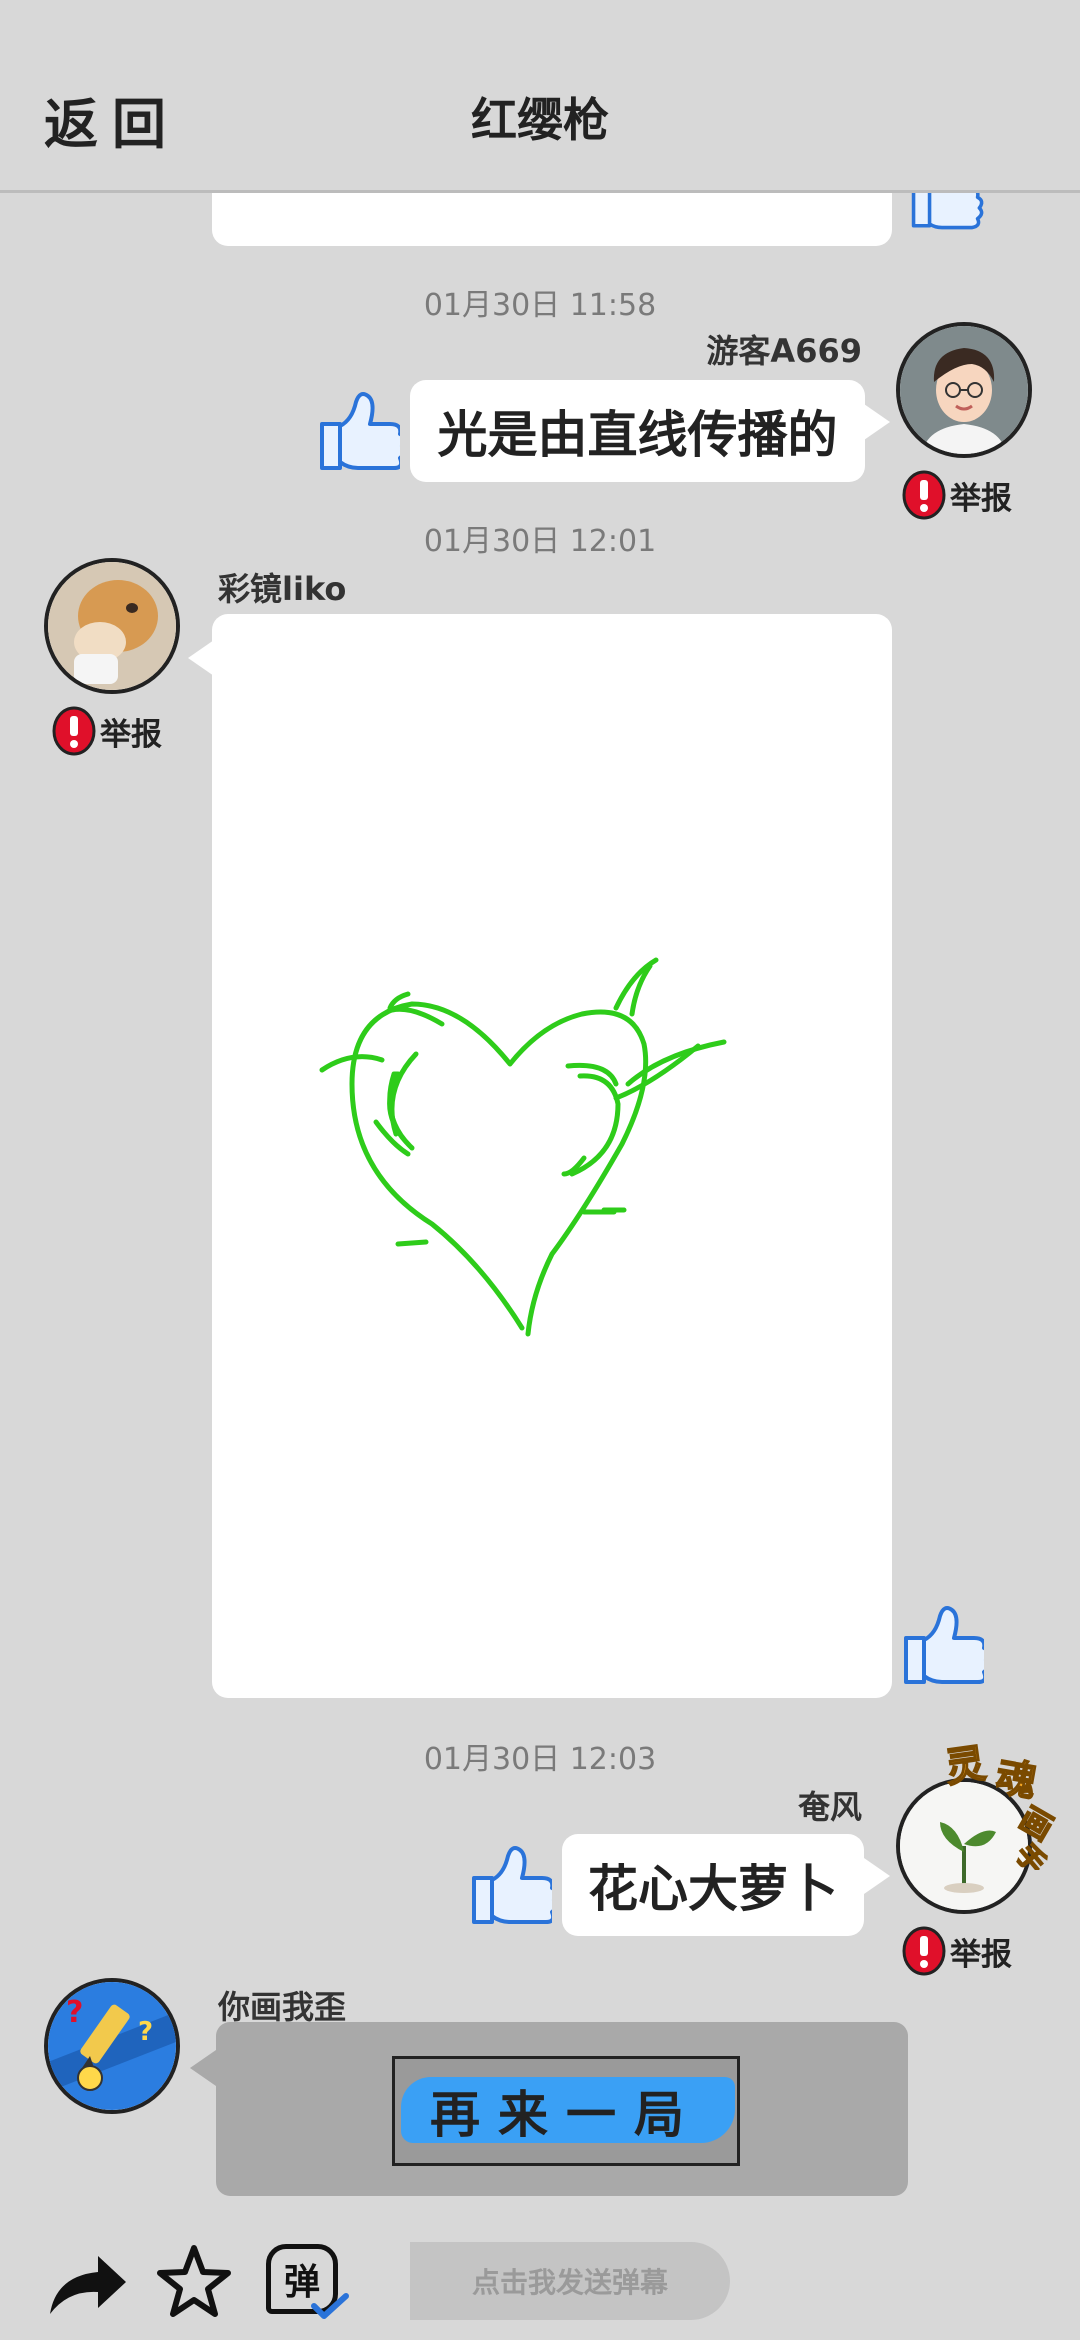 The width and height of the screenshot is (1080, 2340). Describe the element at coordinates (540, 305) in the screenshot. I see `message-timestamp: 01月30日 11:58` at that location.